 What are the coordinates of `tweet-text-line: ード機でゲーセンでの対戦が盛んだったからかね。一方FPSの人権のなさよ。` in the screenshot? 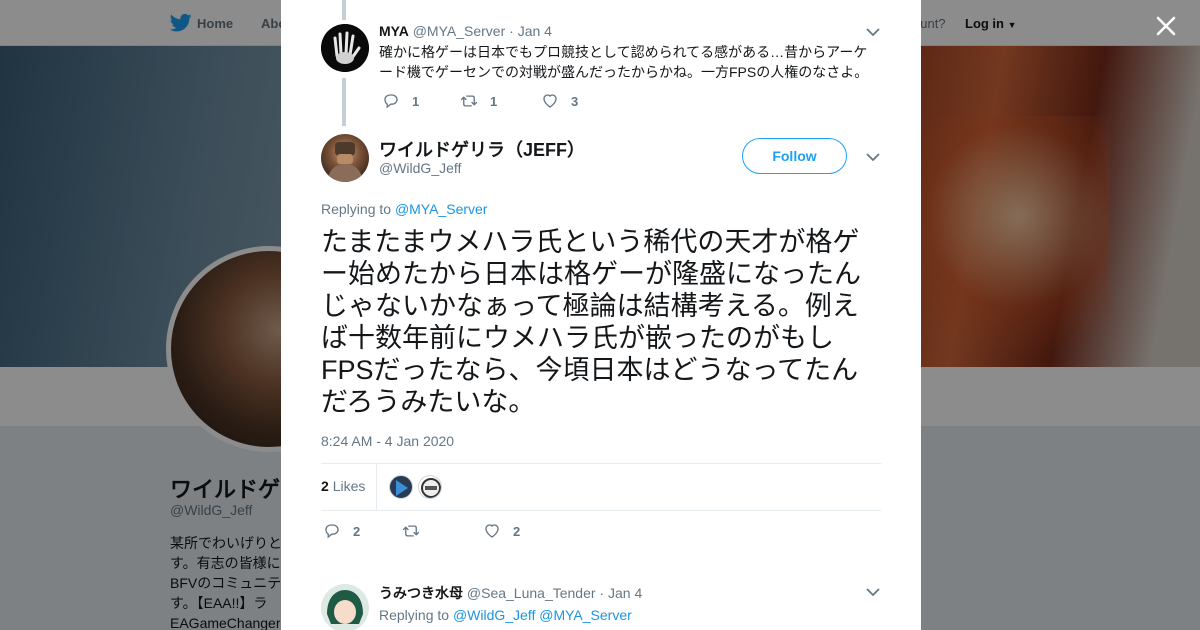 It's located at (624, 72).